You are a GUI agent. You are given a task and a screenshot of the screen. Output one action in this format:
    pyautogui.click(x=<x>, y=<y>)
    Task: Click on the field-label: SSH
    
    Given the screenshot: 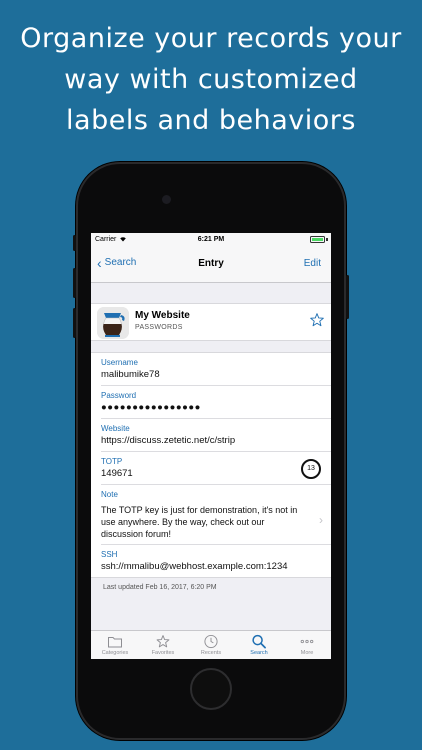 What is the action you would take?
    pyautogui.click(x=109, y=554)
    